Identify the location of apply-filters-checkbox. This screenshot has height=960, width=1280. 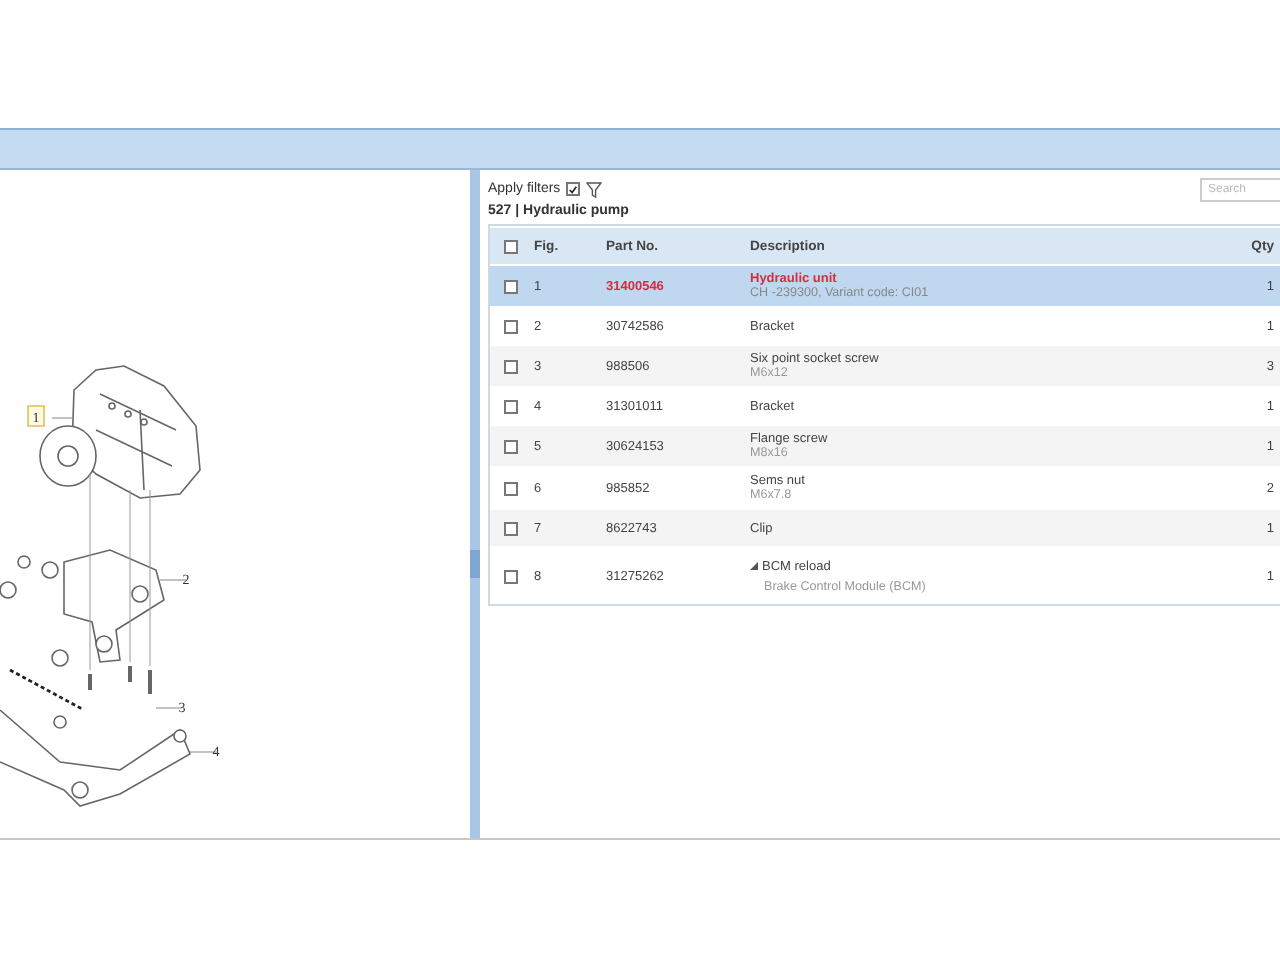
(573, 189).